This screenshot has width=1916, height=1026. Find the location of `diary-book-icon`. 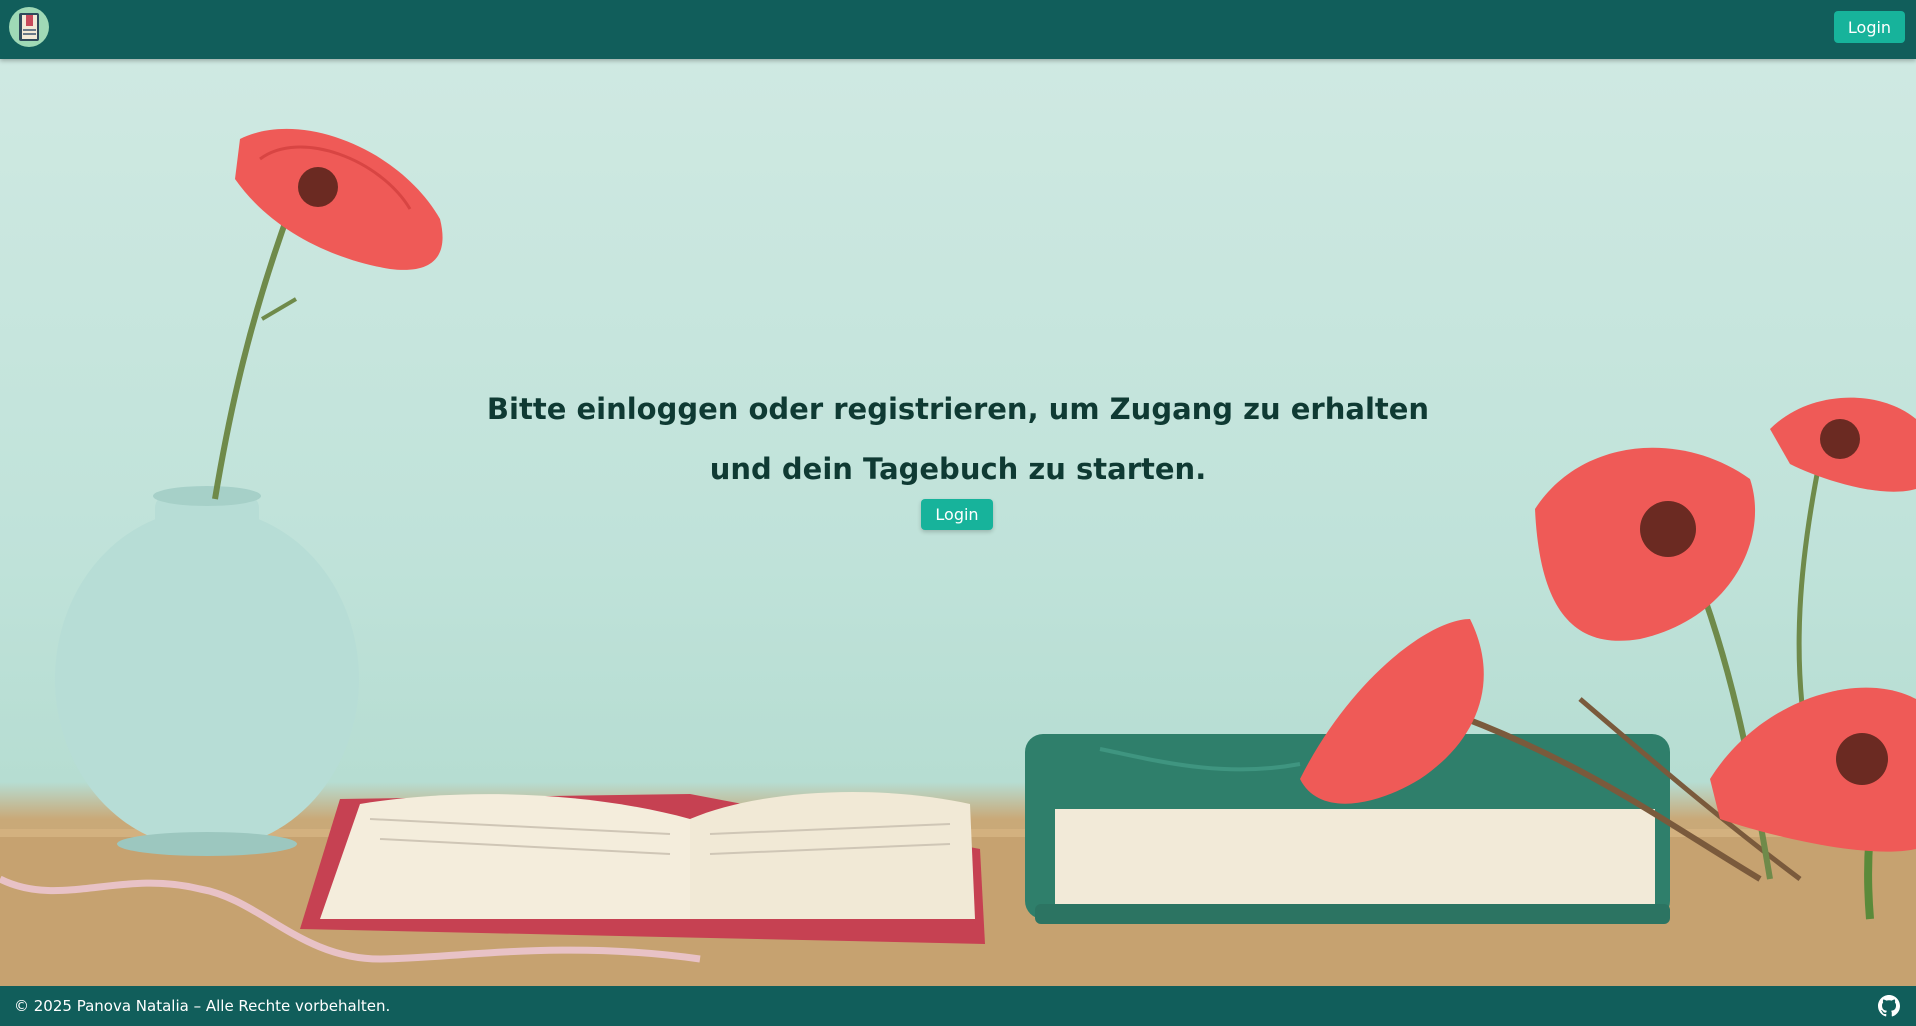

diary-book-icon is located at coordinates (29, 27).